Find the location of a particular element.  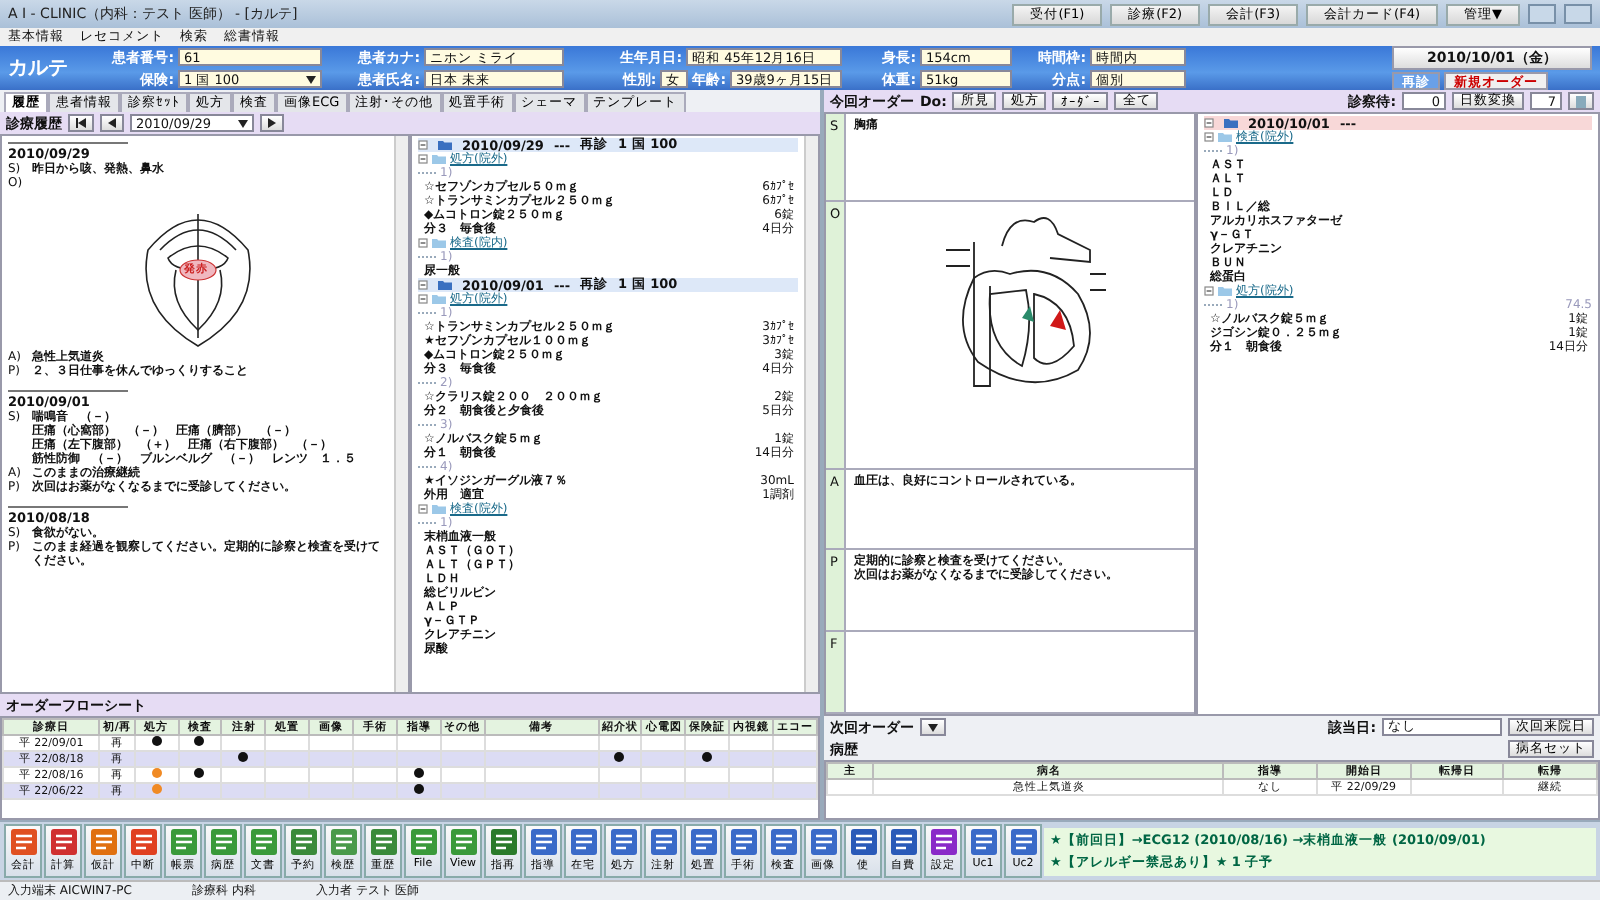

previous-button is located at coordinates (112, 123).